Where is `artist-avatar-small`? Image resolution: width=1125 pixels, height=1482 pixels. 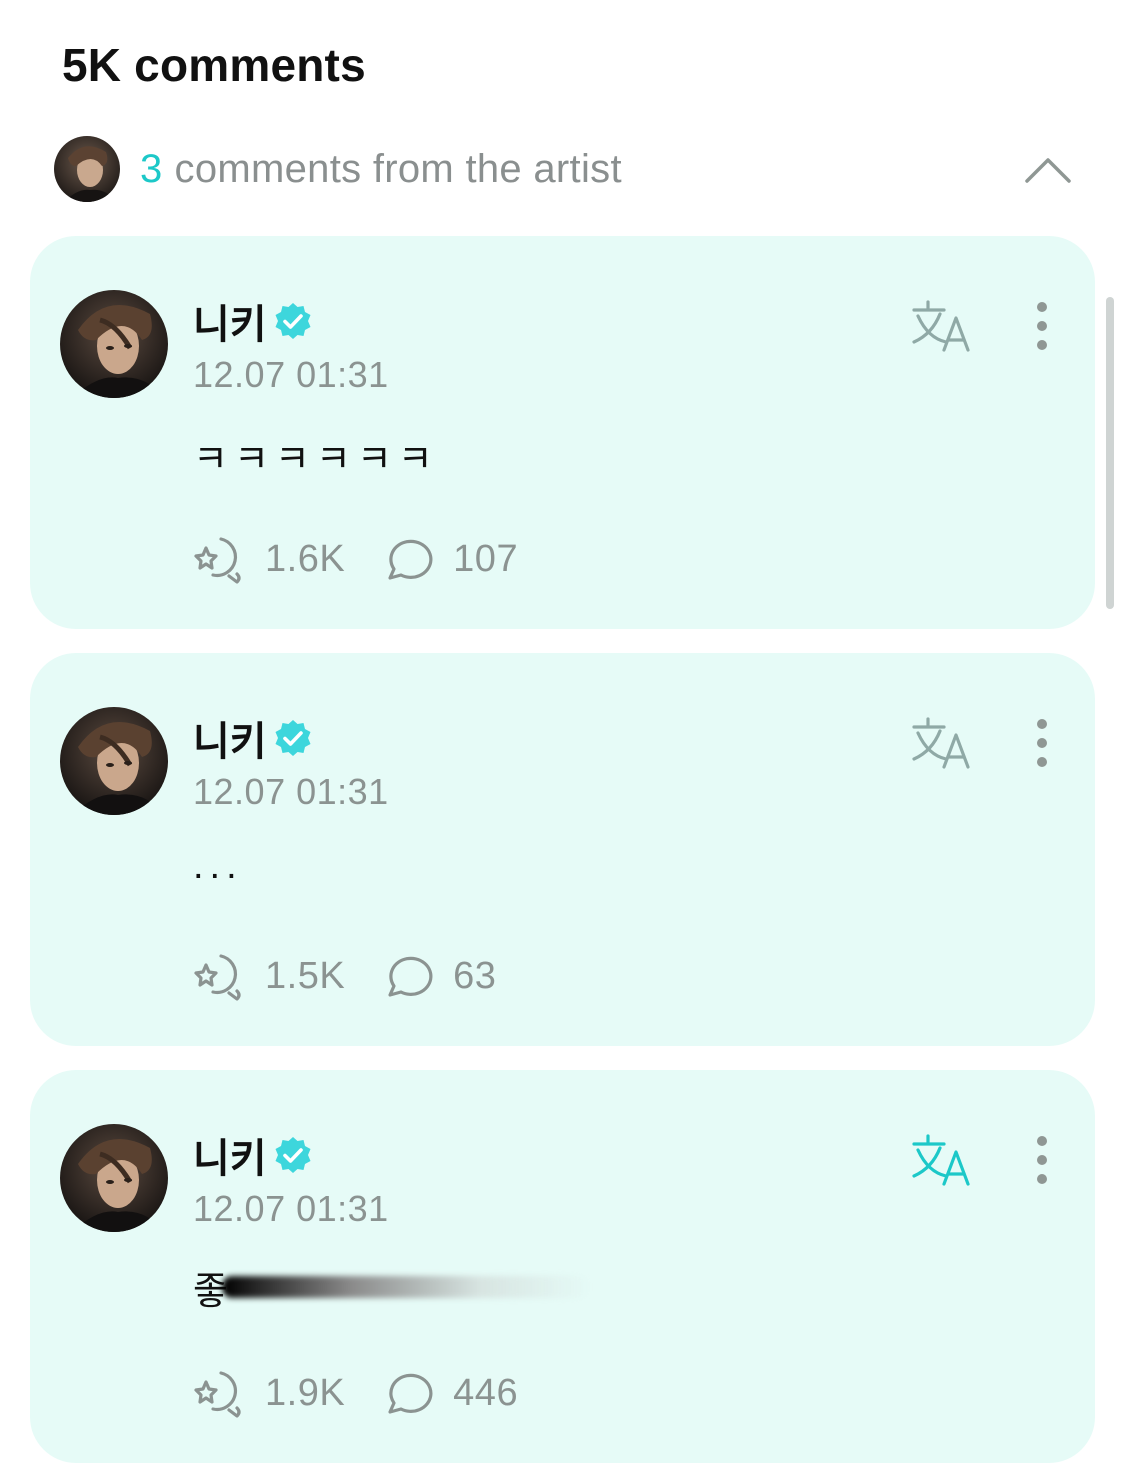
artist-avatar-small is located at coordinates (87, 169).